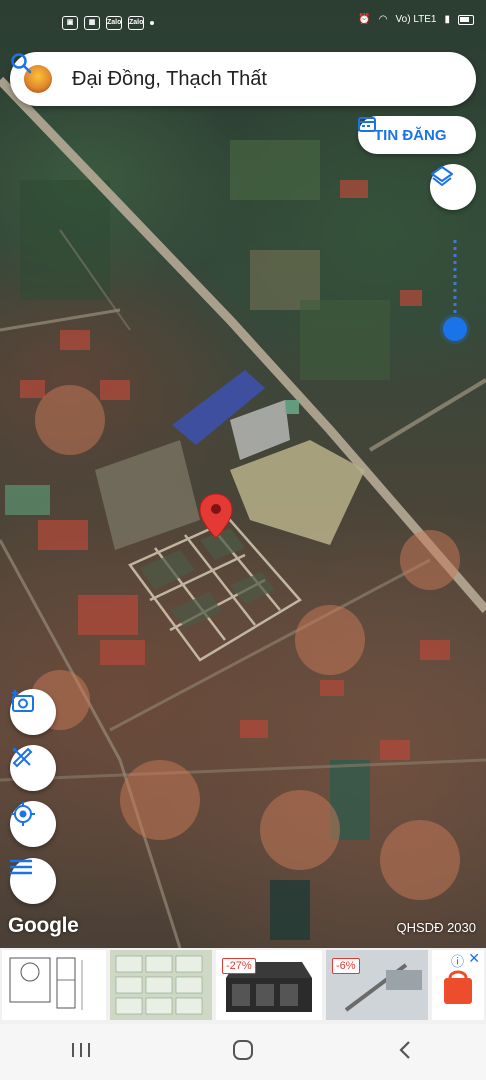  What do you see at coordinates (70, 23) in the screenshot?
I see `gallery-icon: ▣` at bounding box center [70, 23].